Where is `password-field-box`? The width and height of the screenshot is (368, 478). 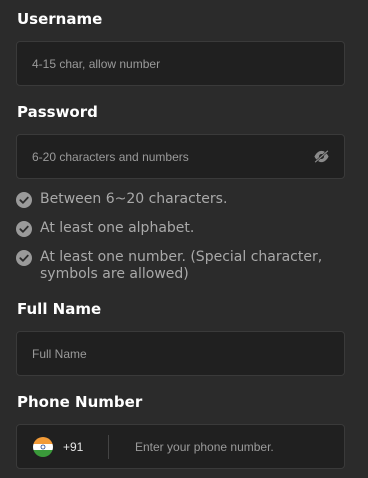 password-field-box is located at coordinates (180, 156).